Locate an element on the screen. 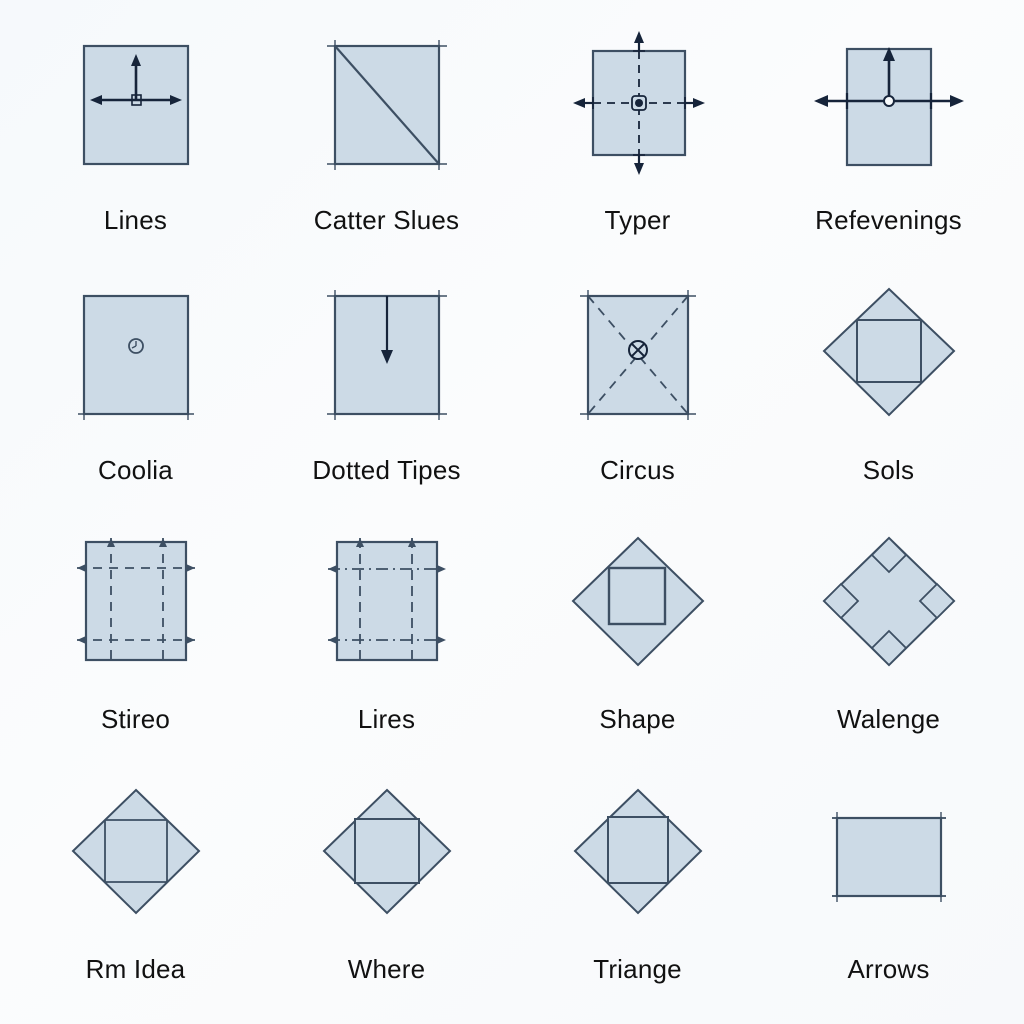 The width and height of the screenshot is (1024, 1024). grid-cell-rm-idea: Rm Idea is located at coordinates (135, 892).